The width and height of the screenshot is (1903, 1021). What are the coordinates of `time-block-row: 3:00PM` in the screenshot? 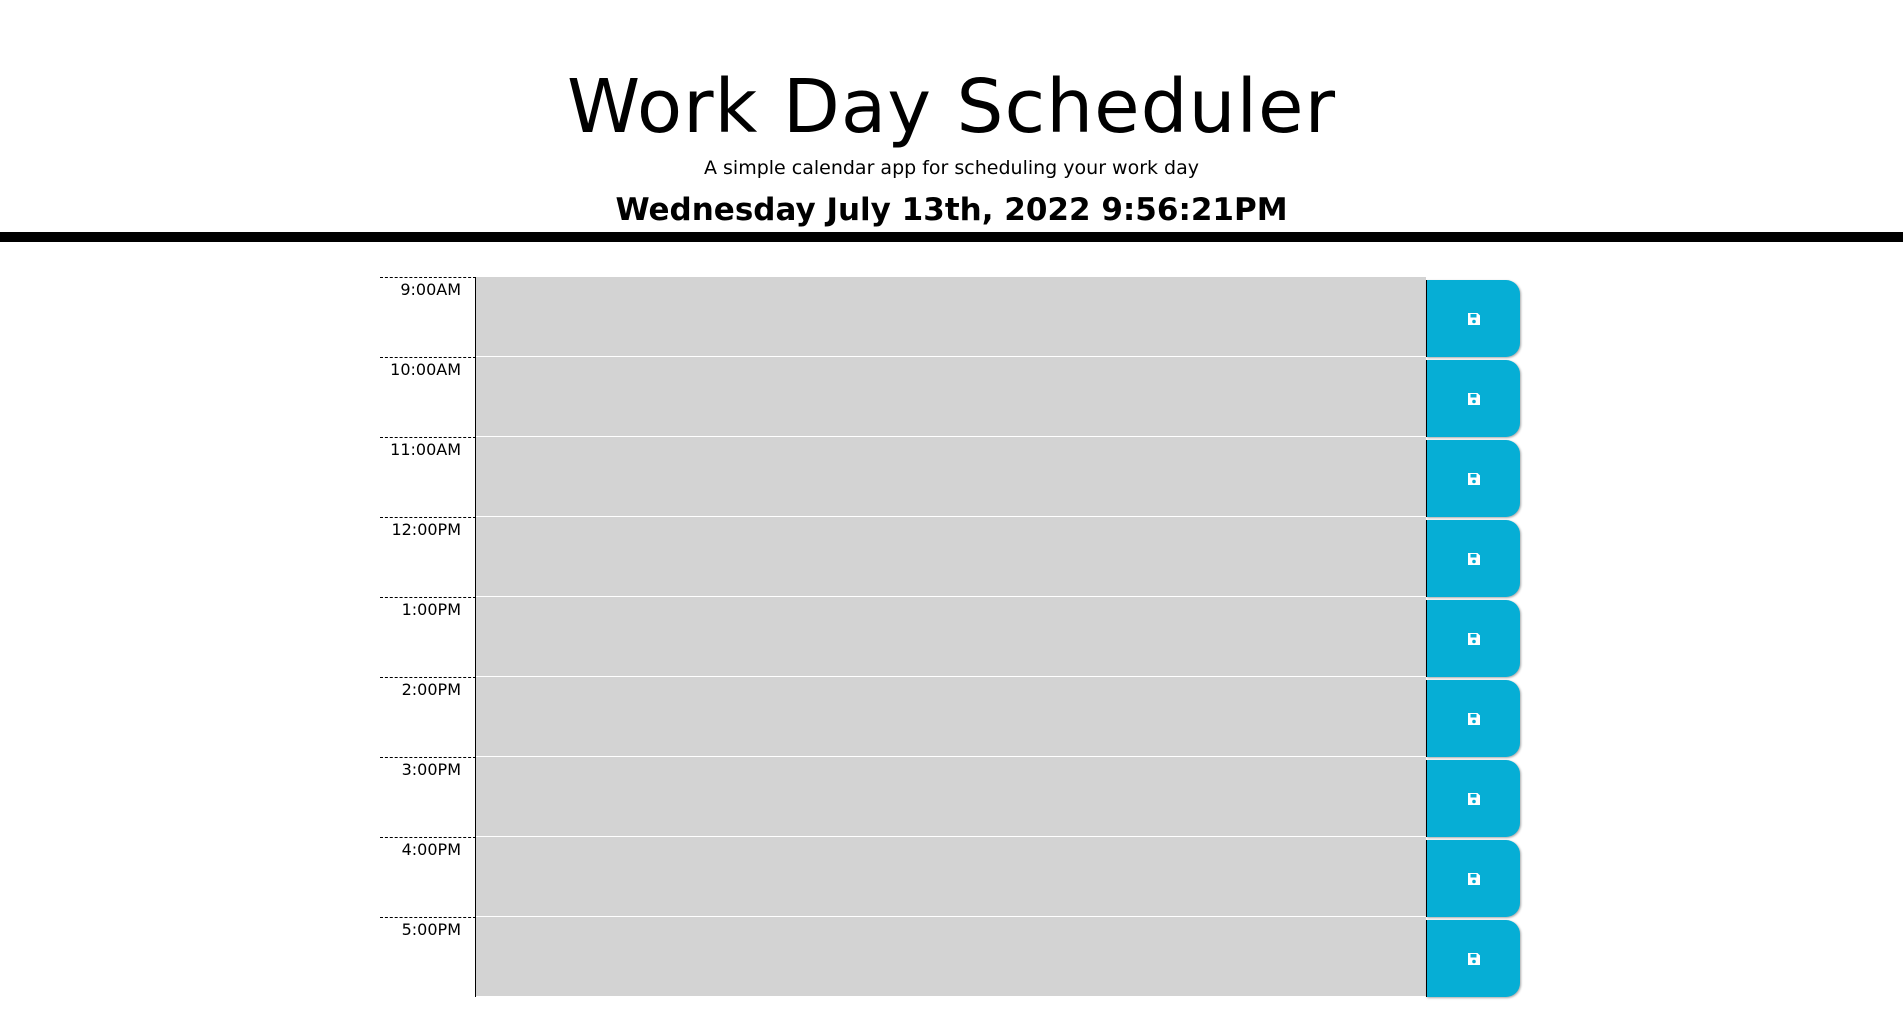 It's located at (950, 797).